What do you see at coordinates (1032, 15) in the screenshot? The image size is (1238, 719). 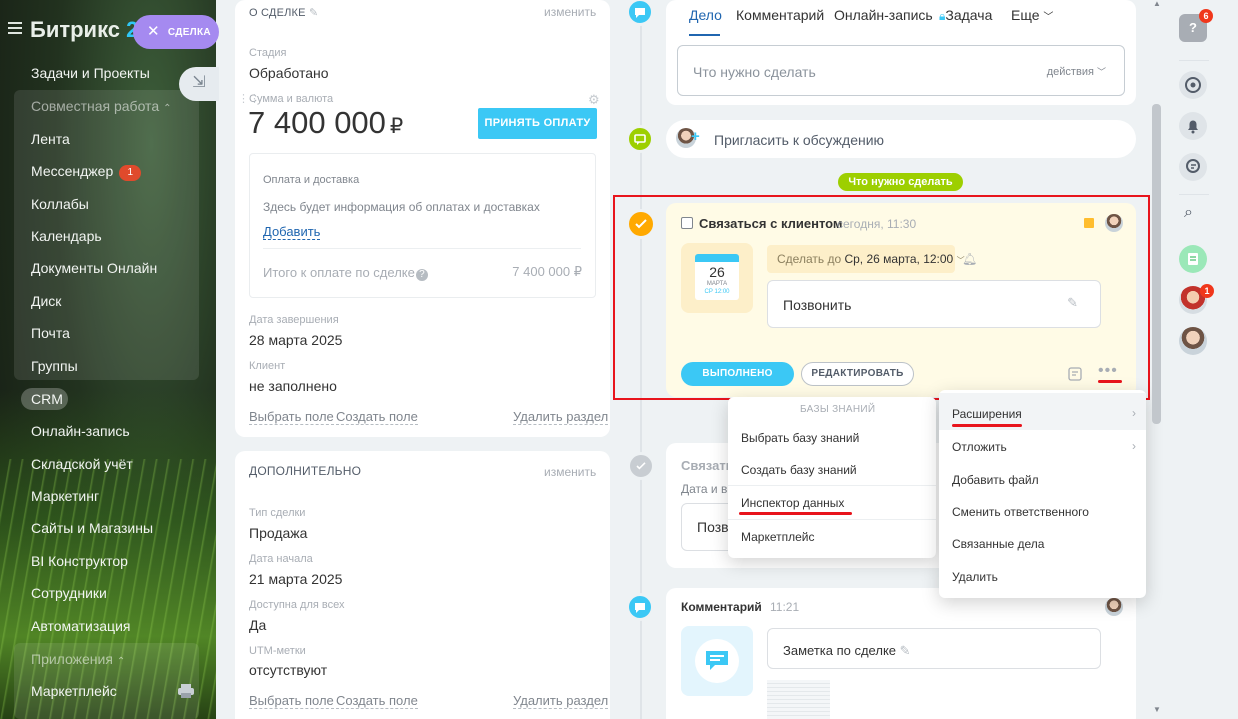 I see `tab-more: Еще ﹀` at bounding box center [1032, 15].